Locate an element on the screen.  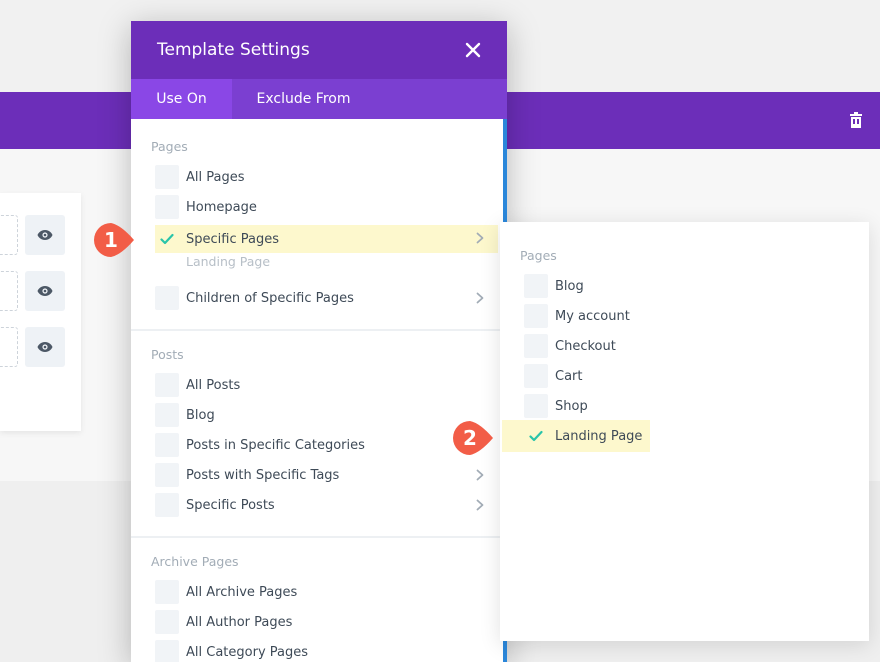
option-all-archive-pages: All Archive Pages is located at coordinates (226, 592).